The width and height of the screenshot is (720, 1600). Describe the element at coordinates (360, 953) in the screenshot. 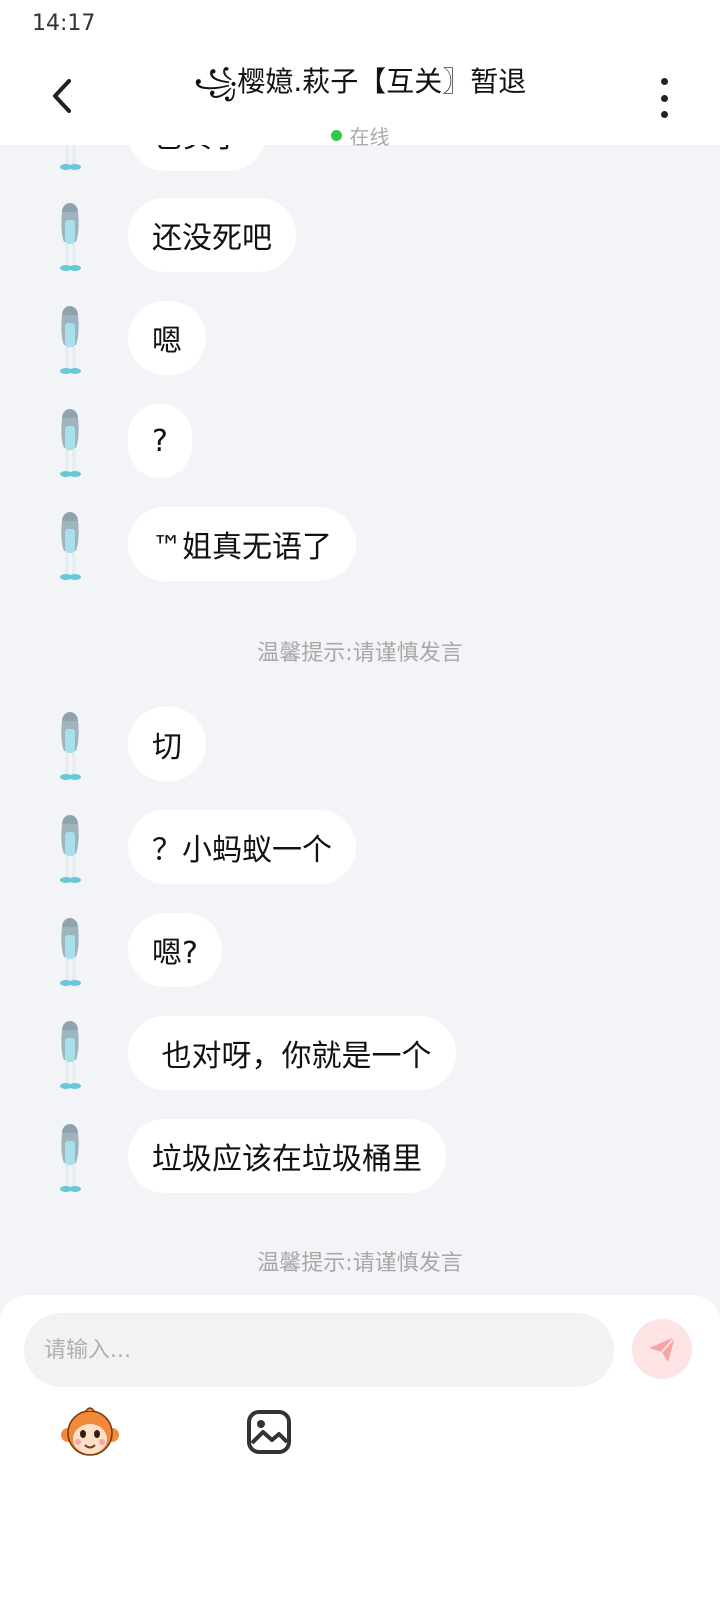

I see `message-item: 嗯?` at that location.